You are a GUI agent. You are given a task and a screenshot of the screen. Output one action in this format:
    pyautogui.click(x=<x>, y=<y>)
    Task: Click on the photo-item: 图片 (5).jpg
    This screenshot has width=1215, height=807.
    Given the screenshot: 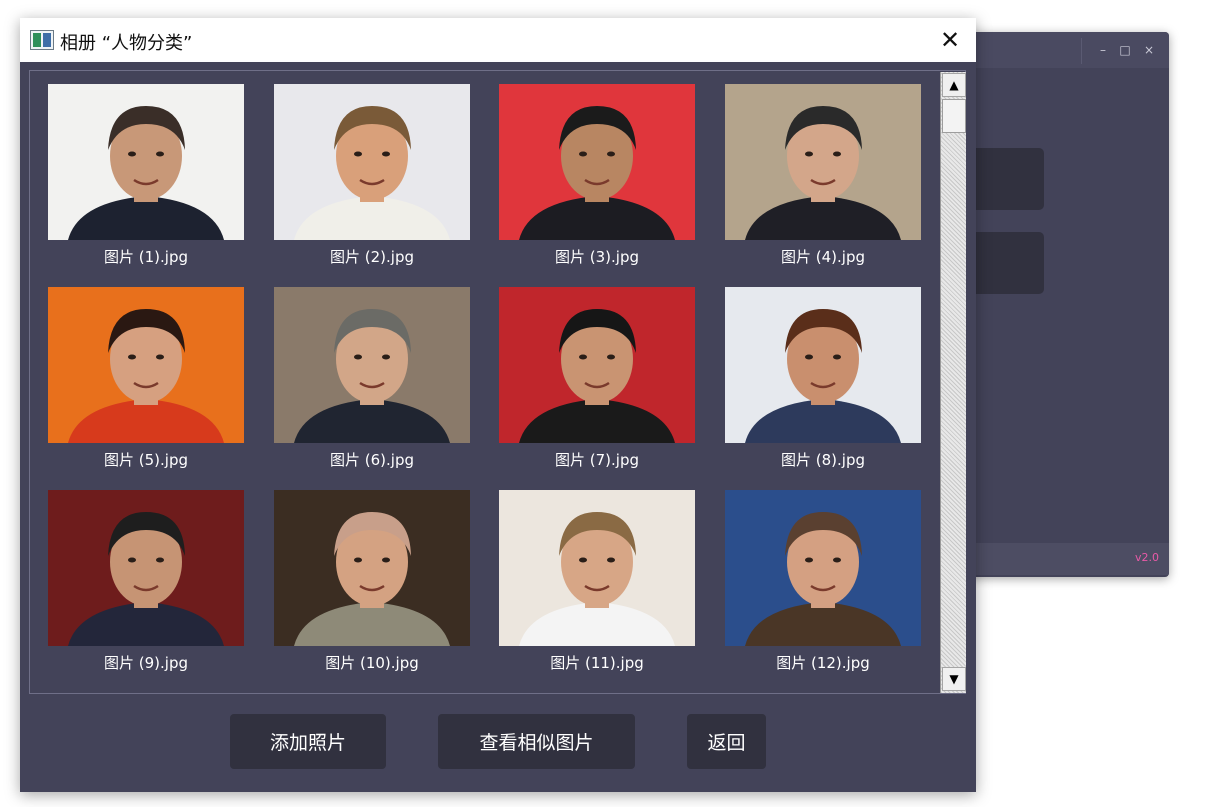 What is the action you would take?
    pyautogui.click(x=146, y=380)
    